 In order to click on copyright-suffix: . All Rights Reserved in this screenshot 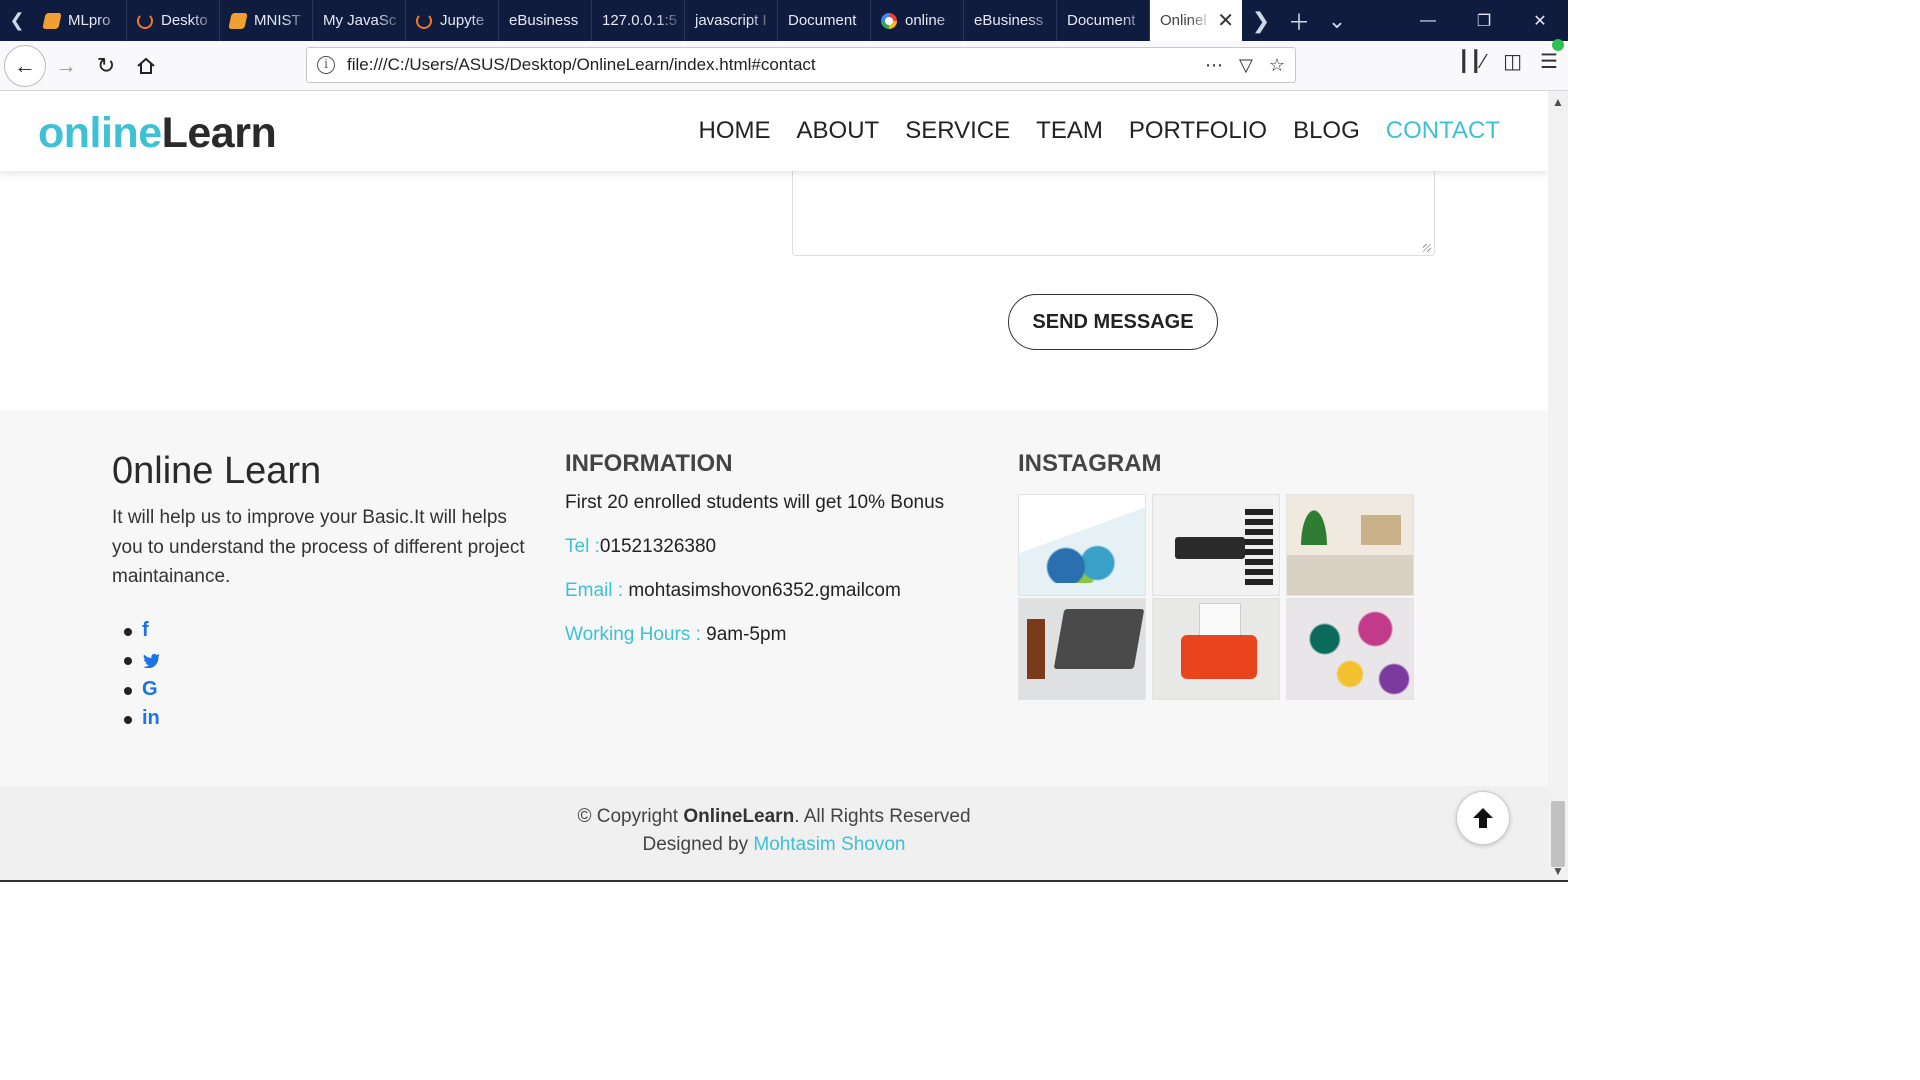, I will do `click(882, 816)`.